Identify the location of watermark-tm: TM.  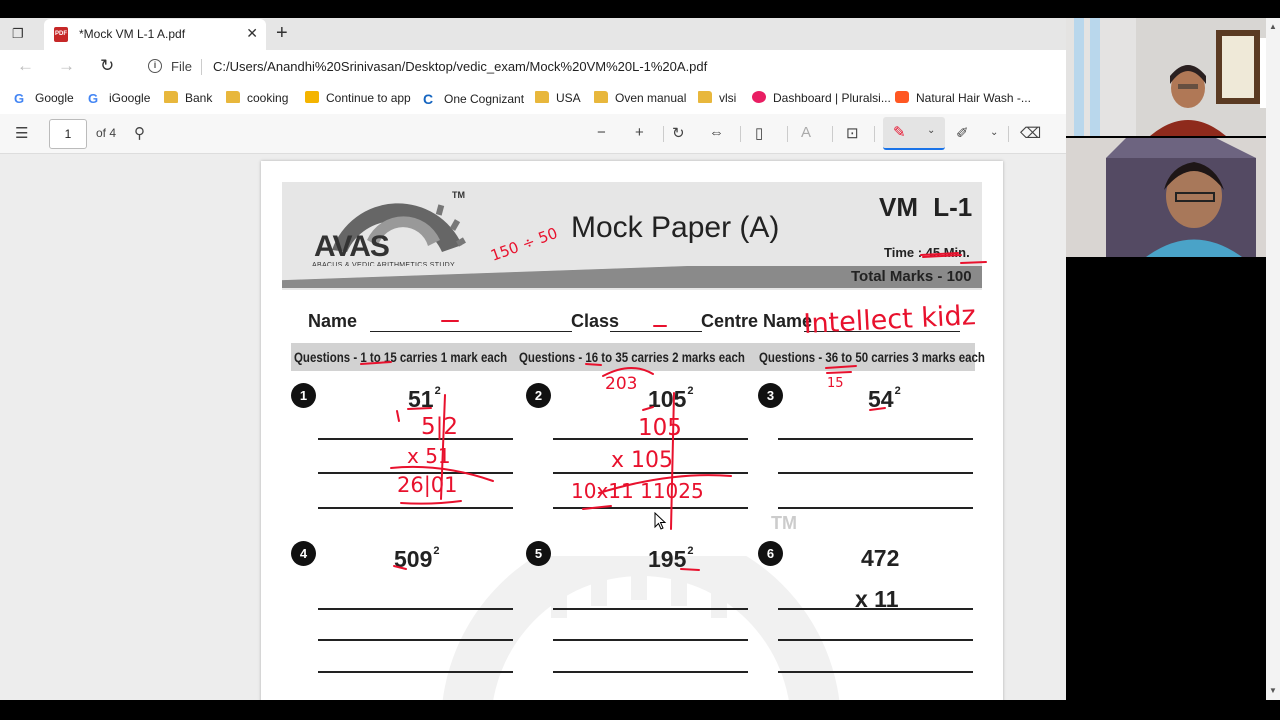
(784, 523).